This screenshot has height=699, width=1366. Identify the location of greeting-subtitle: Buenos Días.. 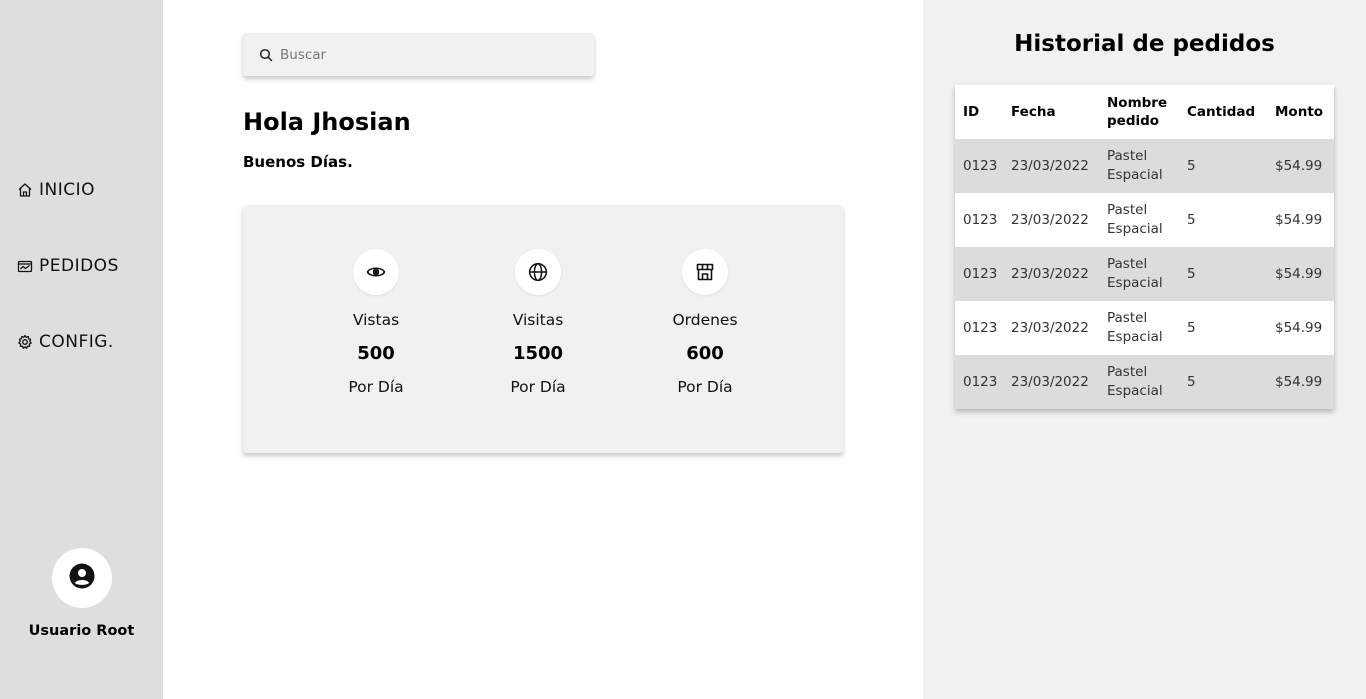
(298, 162).